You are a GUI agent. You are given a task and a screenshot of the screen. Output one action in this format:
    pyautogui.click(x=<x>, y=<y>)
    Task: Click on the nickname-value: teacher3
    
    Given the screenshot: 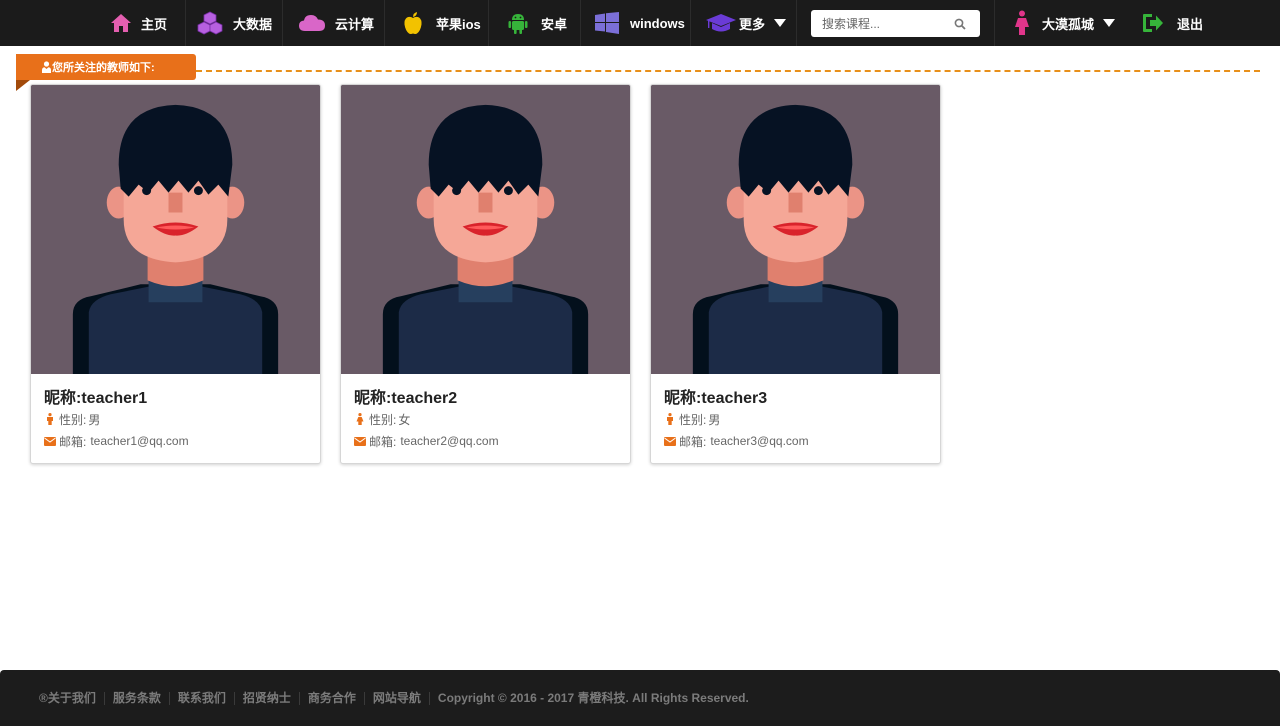 What is the action you would take?
    pyautogui.click(x=734, y=398)
    